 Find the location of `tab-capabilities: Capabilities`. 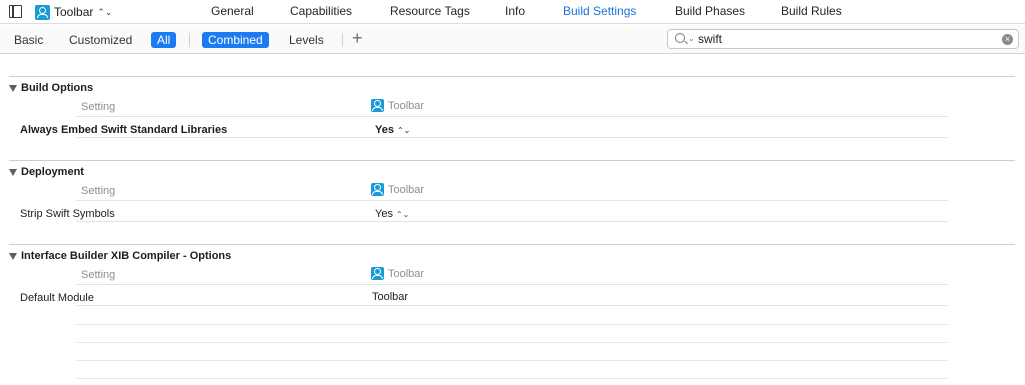

tab-capabilities: Capabilities is located at coordinates (321, 11).